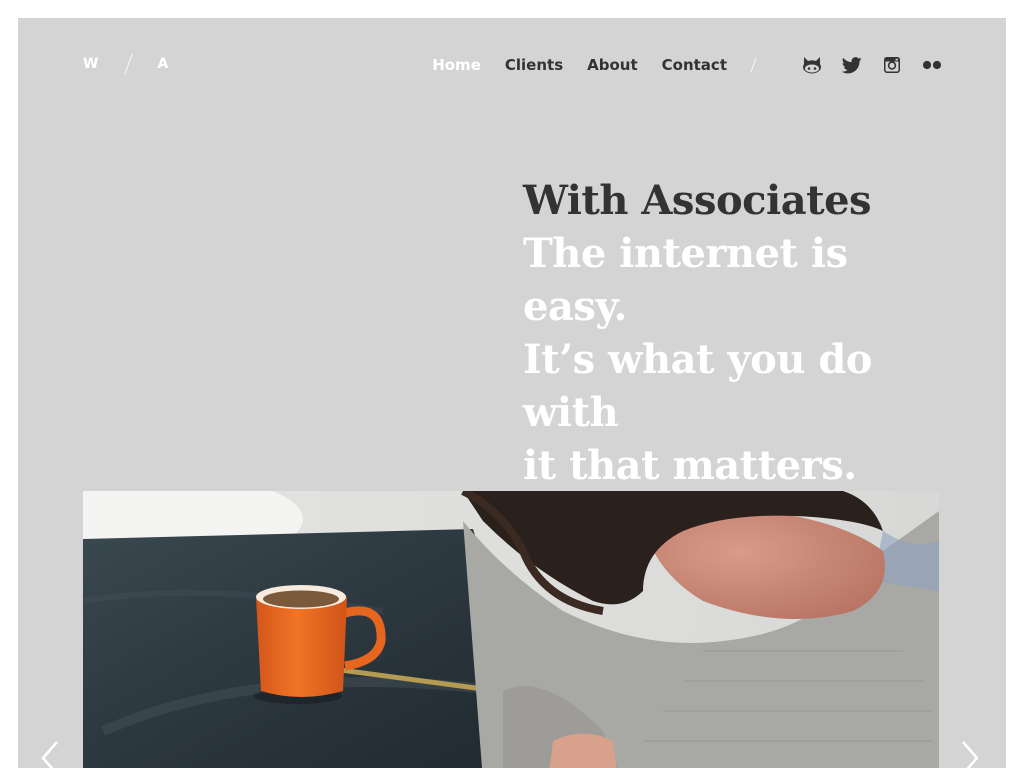 The width and height of the screenshot is (1024, 768). I want to click on chevron-left-icon, so click(49, 754).